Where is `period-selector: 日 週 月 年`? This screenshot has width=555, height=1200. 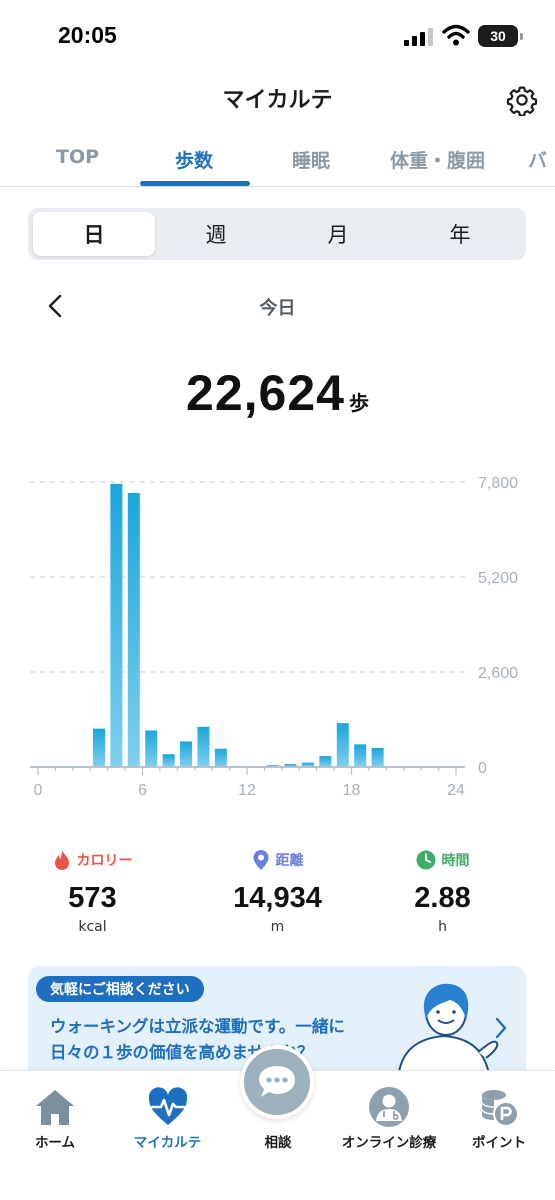 period-selector: 日 週 月 年 is located at coordinates (277, 234).